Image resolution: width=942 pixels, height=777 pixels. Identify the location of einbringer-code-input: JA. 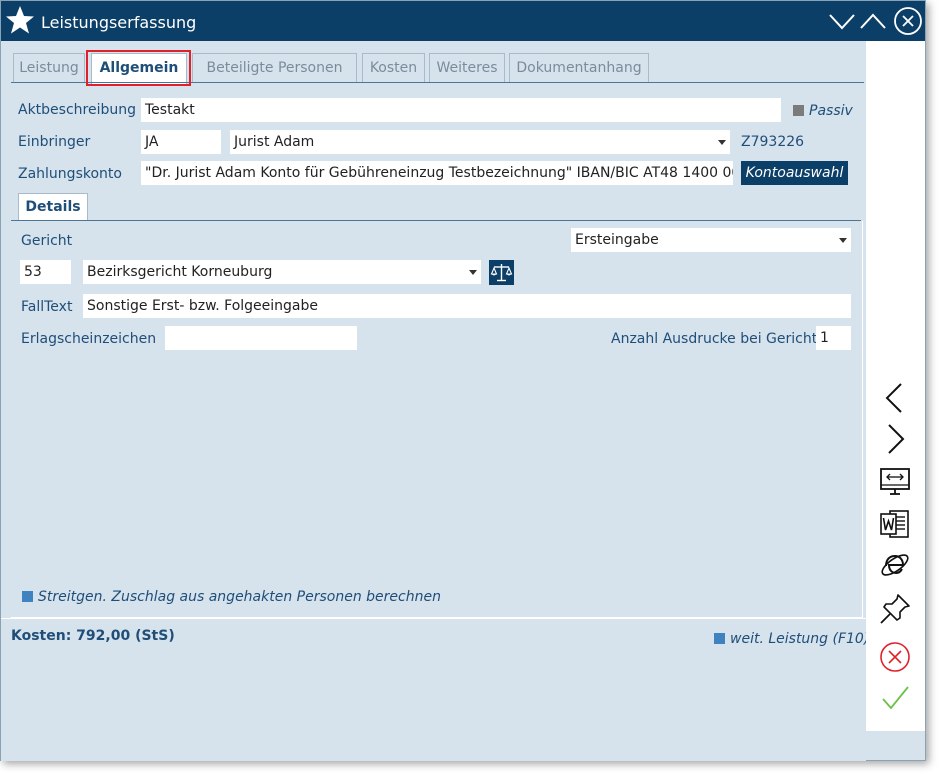
(181, 142).